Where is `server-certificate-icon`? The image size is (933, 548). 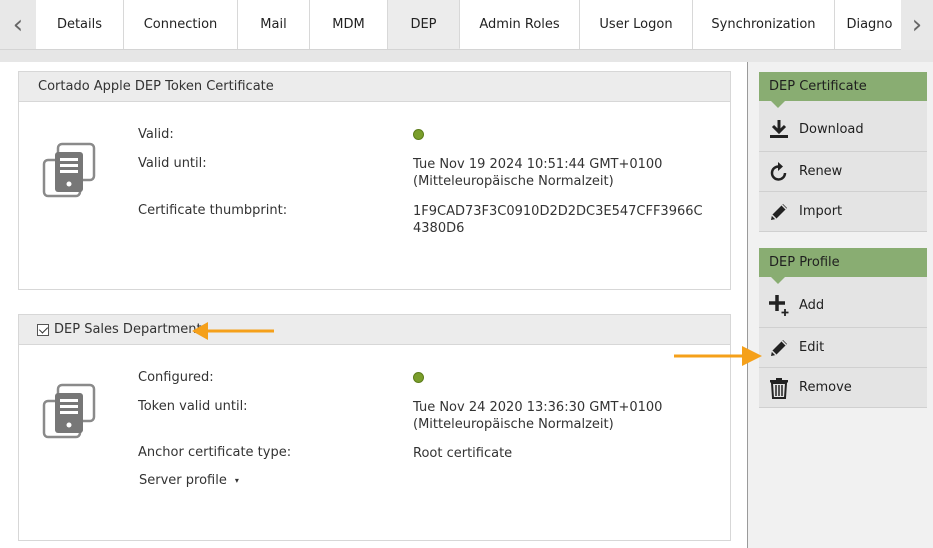
server-certificate-icon is located at coordinates (69, 170).